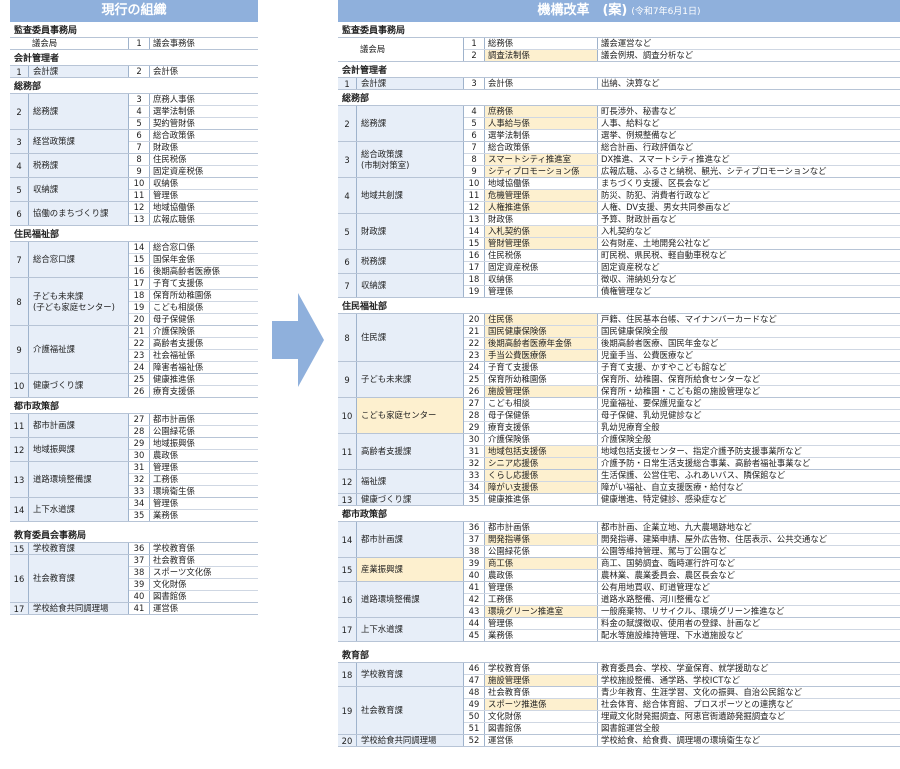 This screenshot has height=769, width=900. Describe the element at coordinates (682, 451) in the screenshot. I see `section-row: 31 地域包括支援係 地域包括支援センター、指定介護予防支援事業所など` at that location.